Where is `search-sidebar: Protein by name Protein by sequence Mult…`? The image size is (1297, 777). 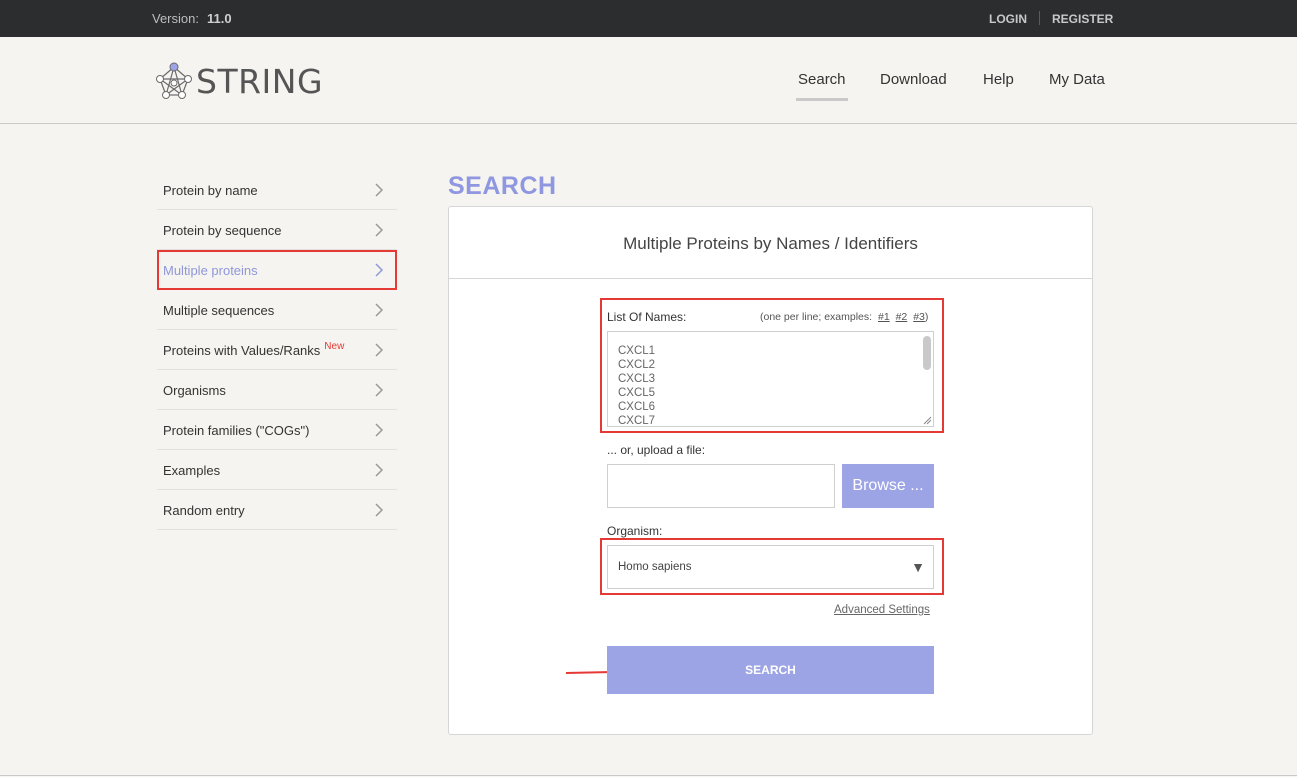
search-sidebar: Protein by name Protein by sequence Mult… is located at coordinates (277, 350).